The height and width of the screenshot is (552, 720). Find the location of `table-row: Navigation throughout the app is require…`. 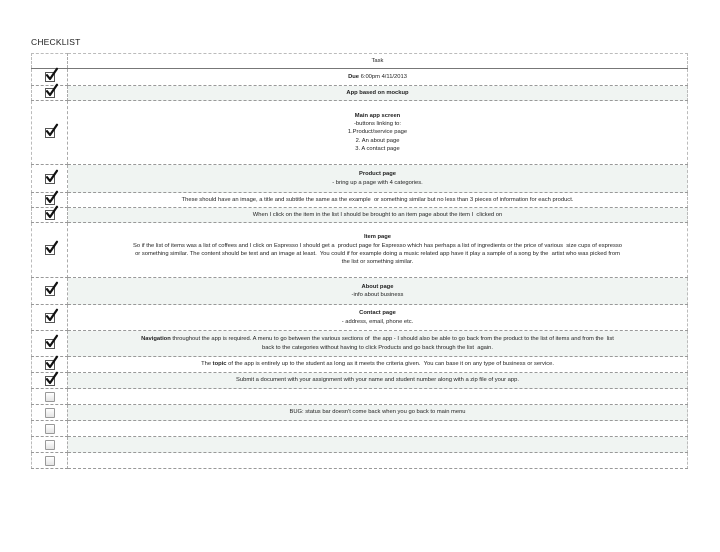

table-row: Navigation throughout the app is require… is located at coordinates (359, 343).